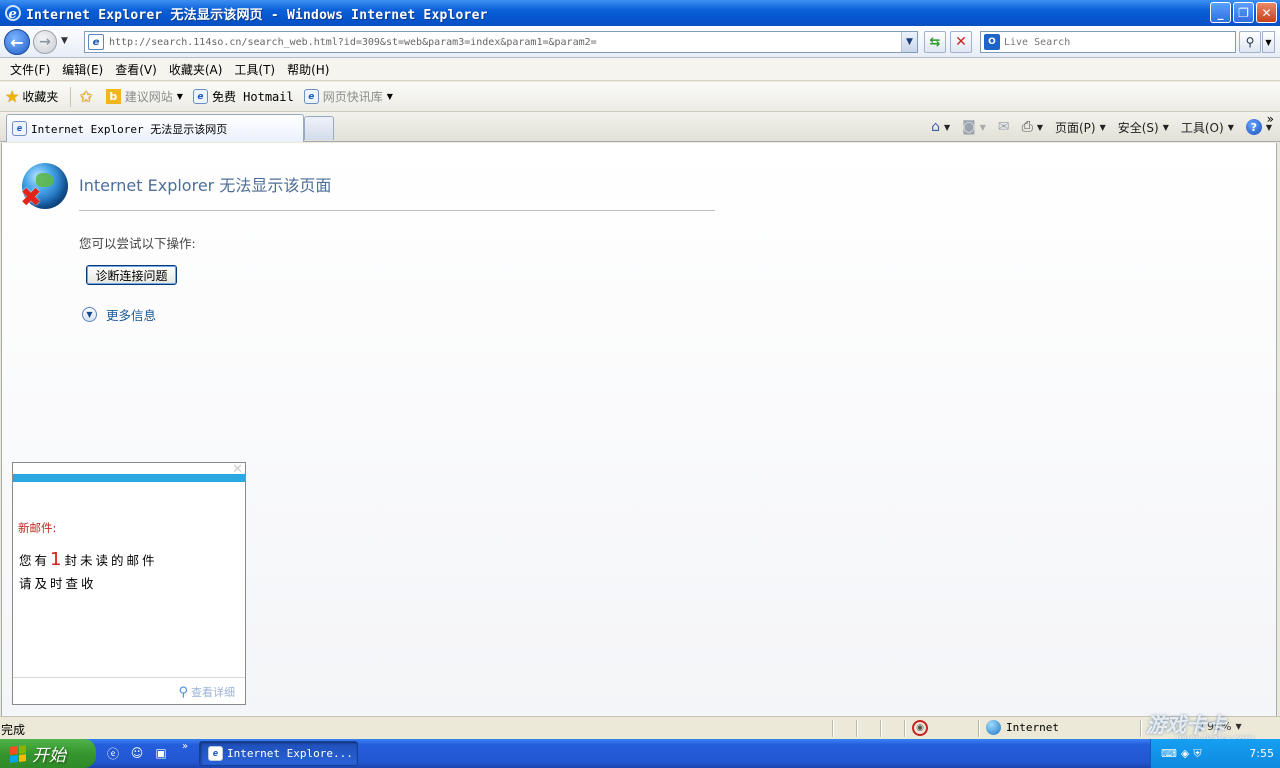 This screenshot has height=768, width=1280. I want to click on security-shield-icon: ⛨, so click(1197, 754).